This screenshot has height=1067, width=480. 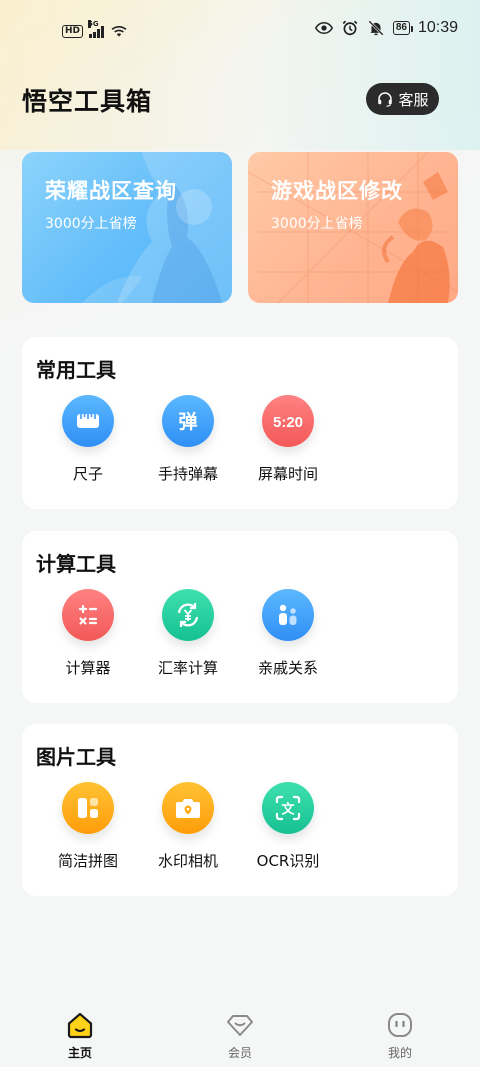 What do you see at coordinates (288, 861) in the screenshot?
I see `tool-label: OCR识别` at bounding box center [288, 861].